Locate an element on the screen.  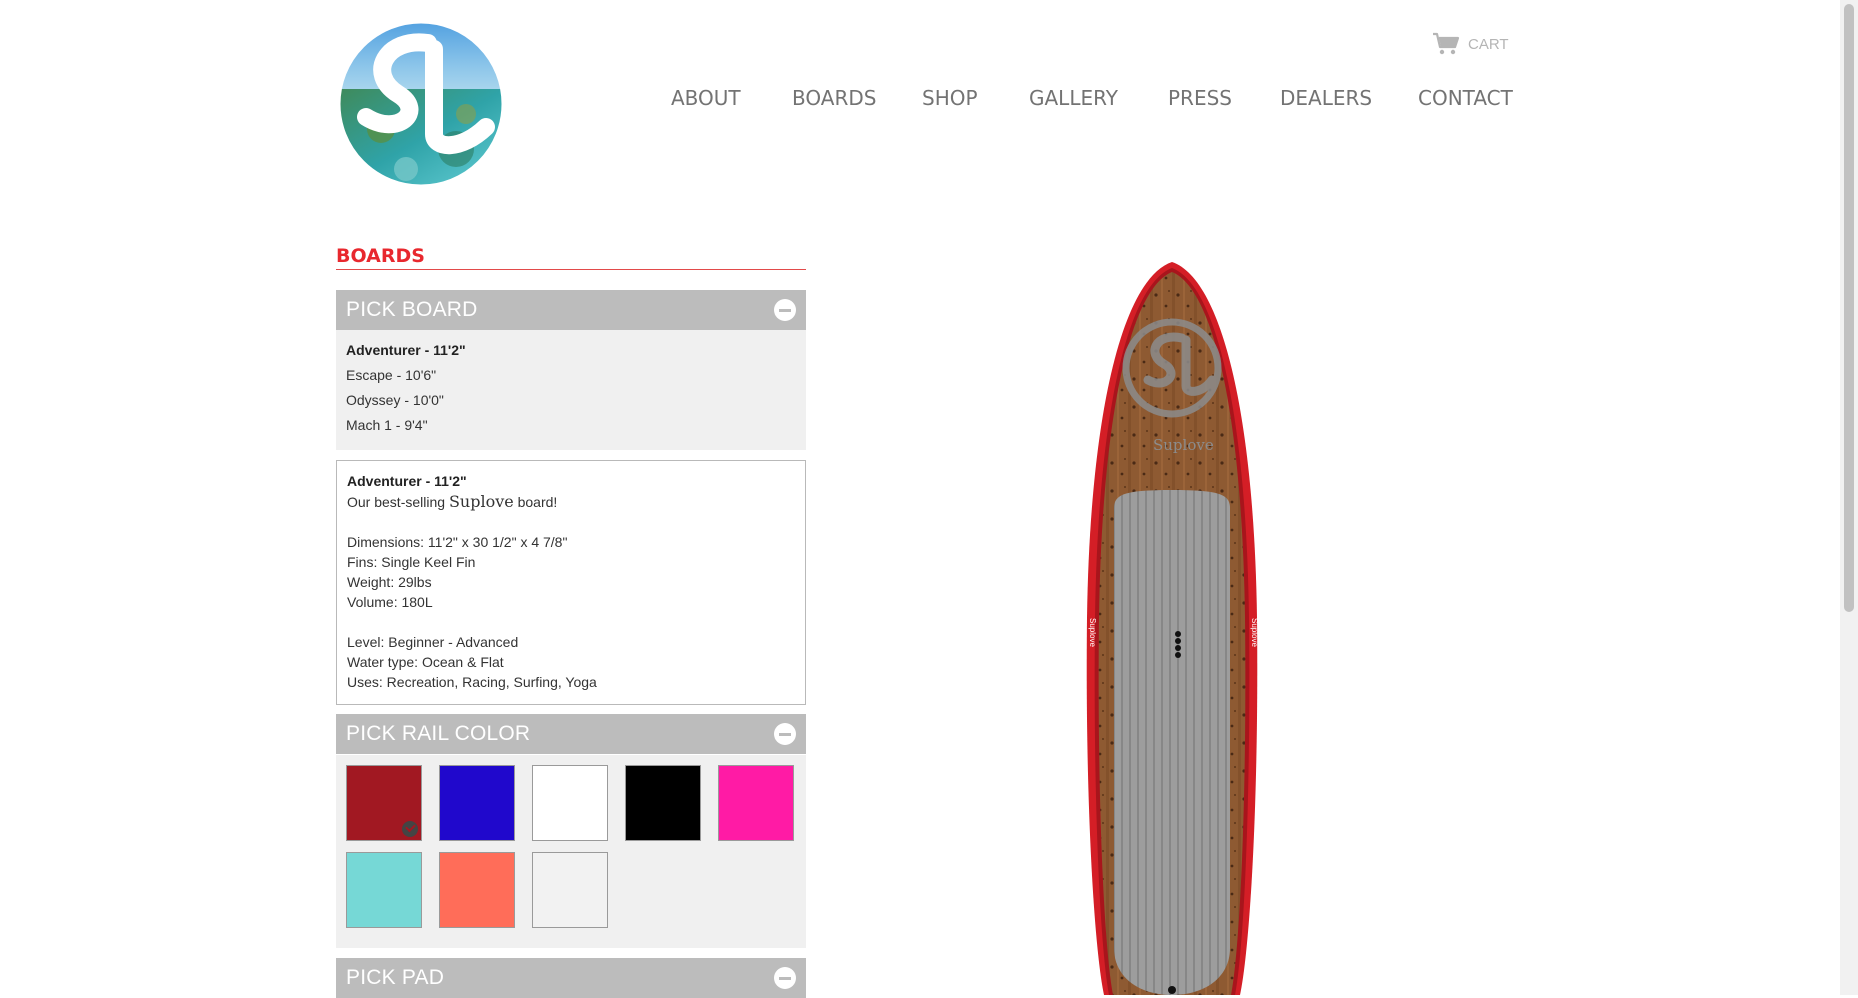
board-preview-image: Suplove Suplove Suplove is located at coordinates (1172, 628).